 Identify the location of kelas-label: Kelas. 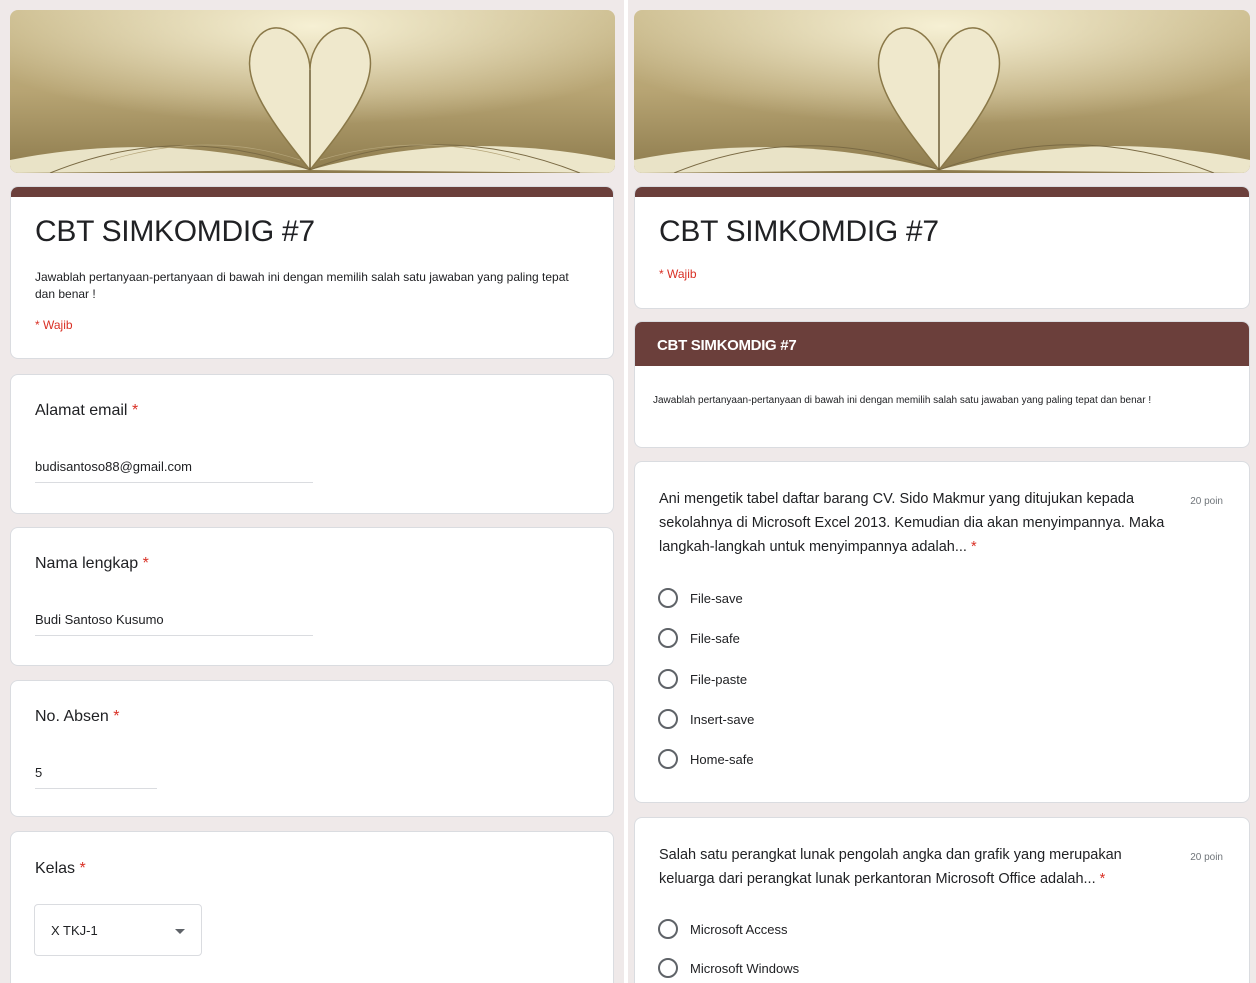
(55, 868).